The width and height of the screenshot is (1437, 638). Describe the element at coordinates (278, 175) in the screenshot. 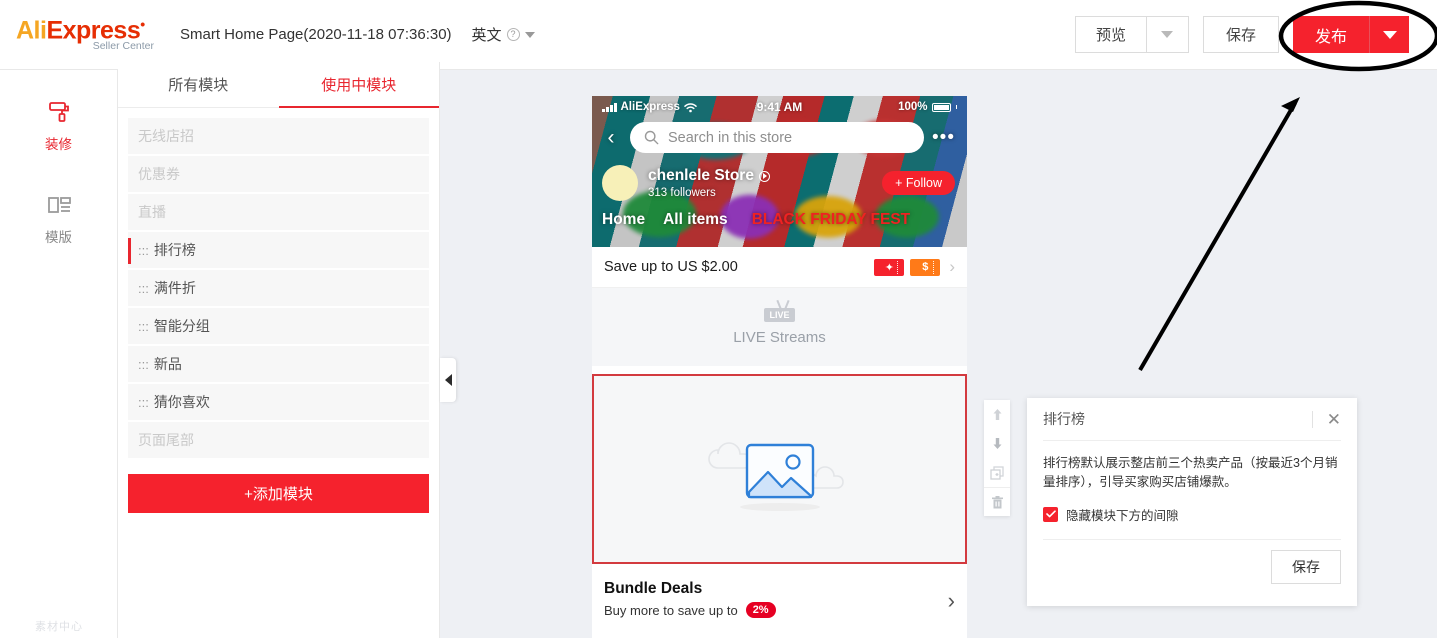

I see `module-list-item: 优惠券` at that location.